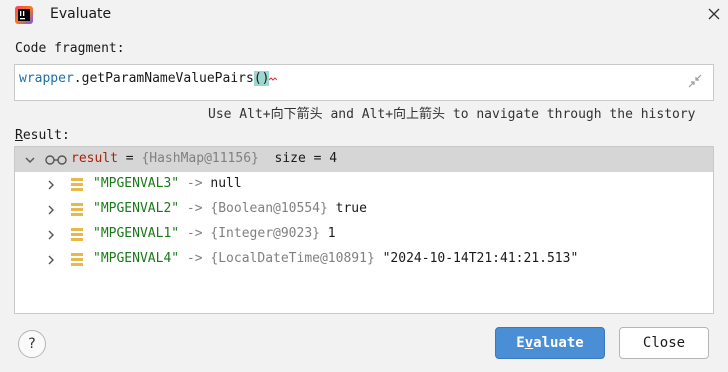 The height and width of the screenshot is (372, 728). Describe the element at coordinates (81, 14) in the screenshot. I see `window-title: Evaluate` at that location.